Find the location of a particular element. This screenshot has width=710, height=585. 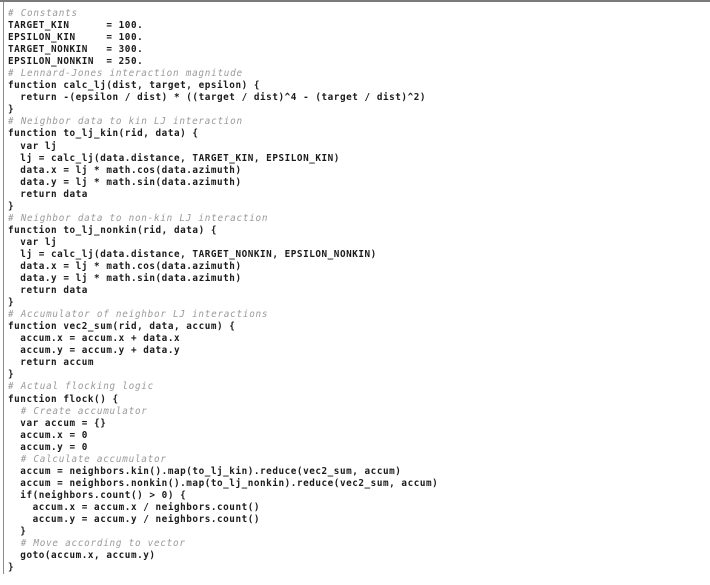

code-line: TARGET_NONKIN = 300. is located at coordinates (76, 50).